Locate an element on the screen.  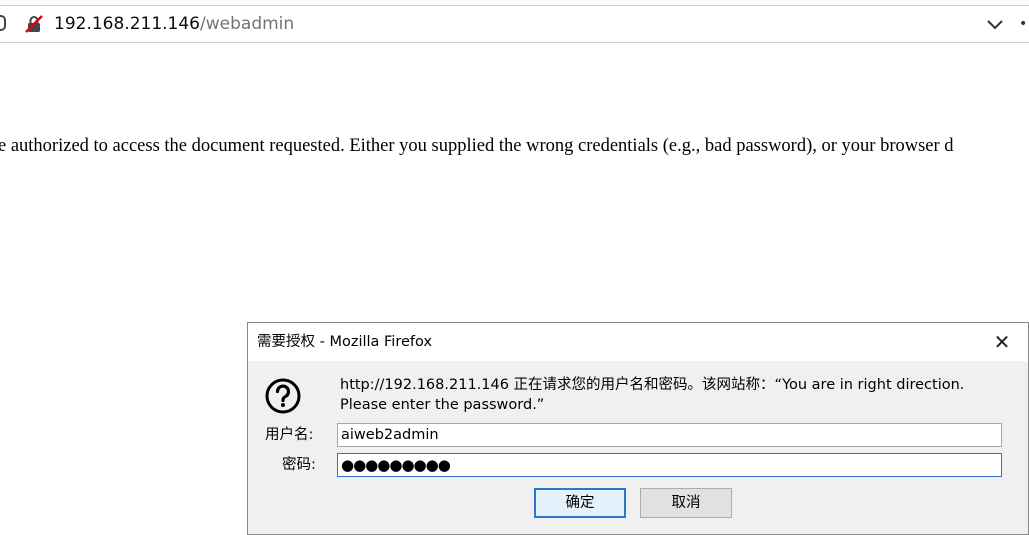
cancel-button: 取消 is located at coordinates (686, 503).